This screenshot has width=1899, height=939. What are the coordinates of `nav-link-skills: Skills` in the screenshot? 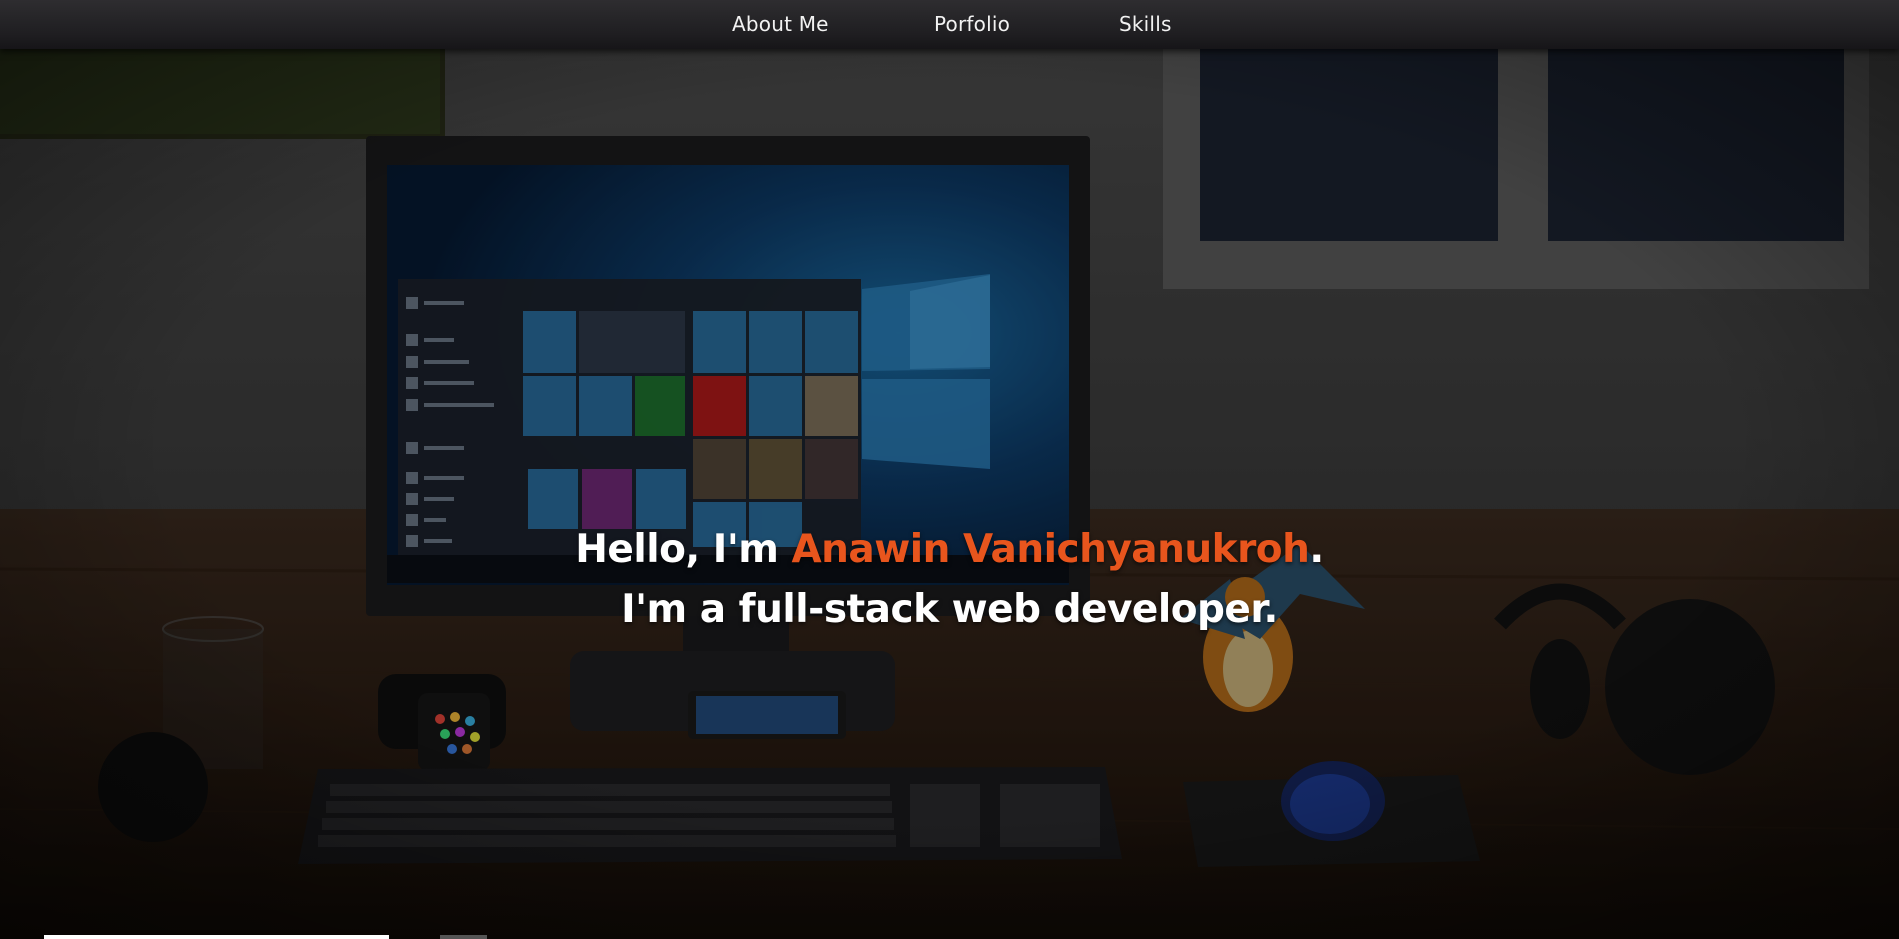 It's located at (1145, 24).